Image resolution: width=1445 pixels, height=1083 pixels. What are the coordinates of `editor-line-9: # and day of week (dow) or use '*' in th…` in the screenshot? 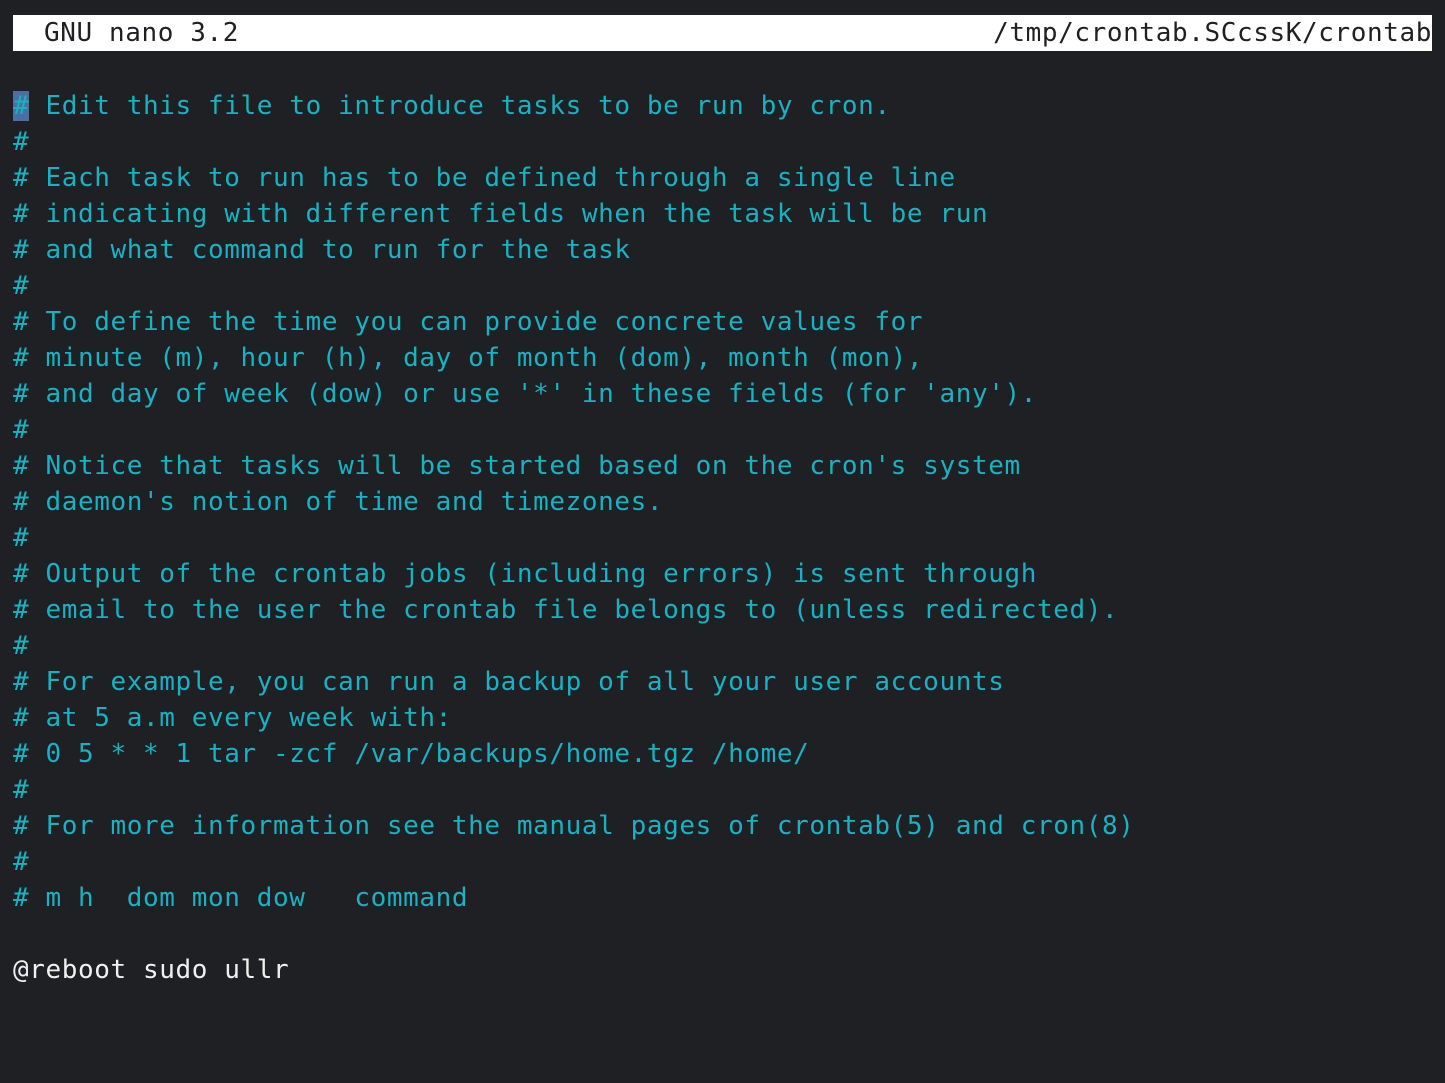 It's located at (723, 394).